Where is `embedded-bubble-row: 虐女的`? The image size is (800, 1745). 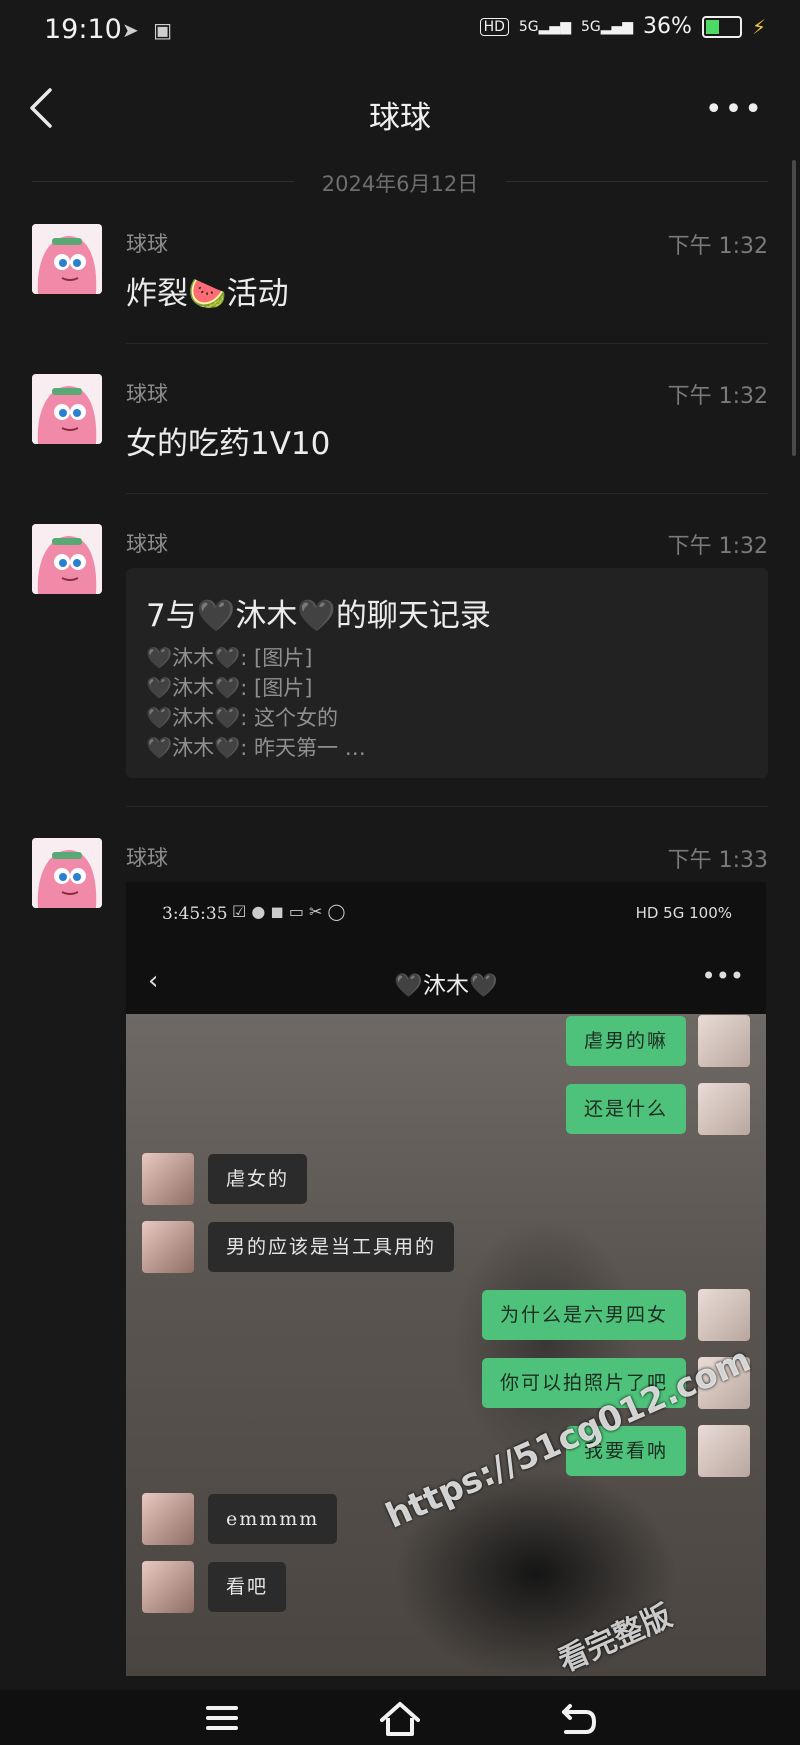
embedded-bubble-row: 虐女的 is located at coordinates (225, 1179).